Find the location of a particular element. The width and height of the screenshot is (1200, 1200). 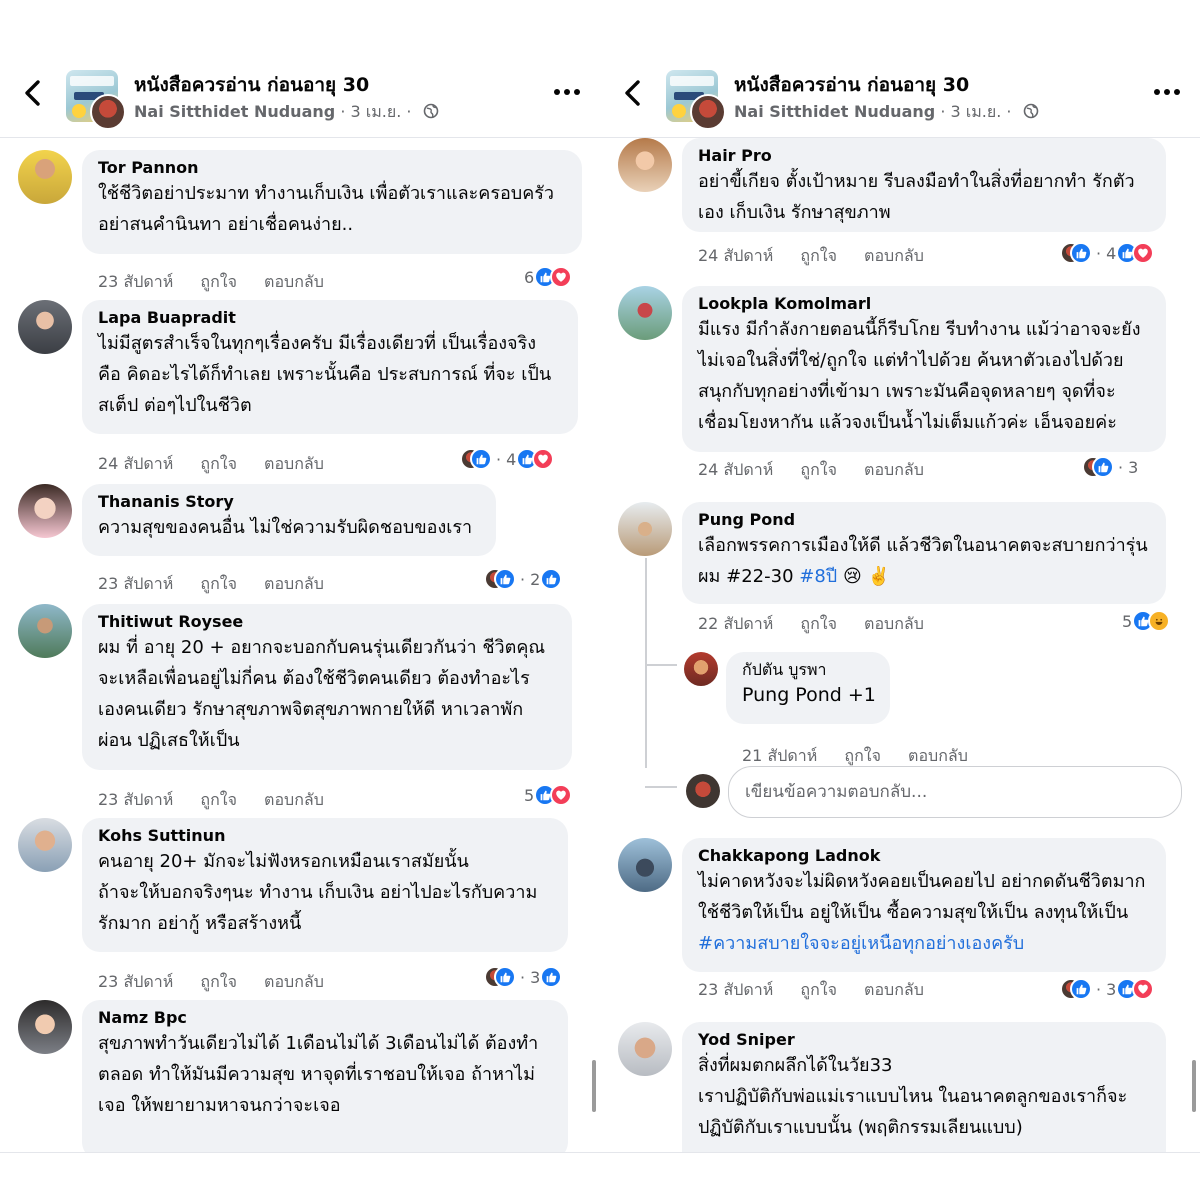

commenter-name: Hair Pro is located at coordinates (924, 156).